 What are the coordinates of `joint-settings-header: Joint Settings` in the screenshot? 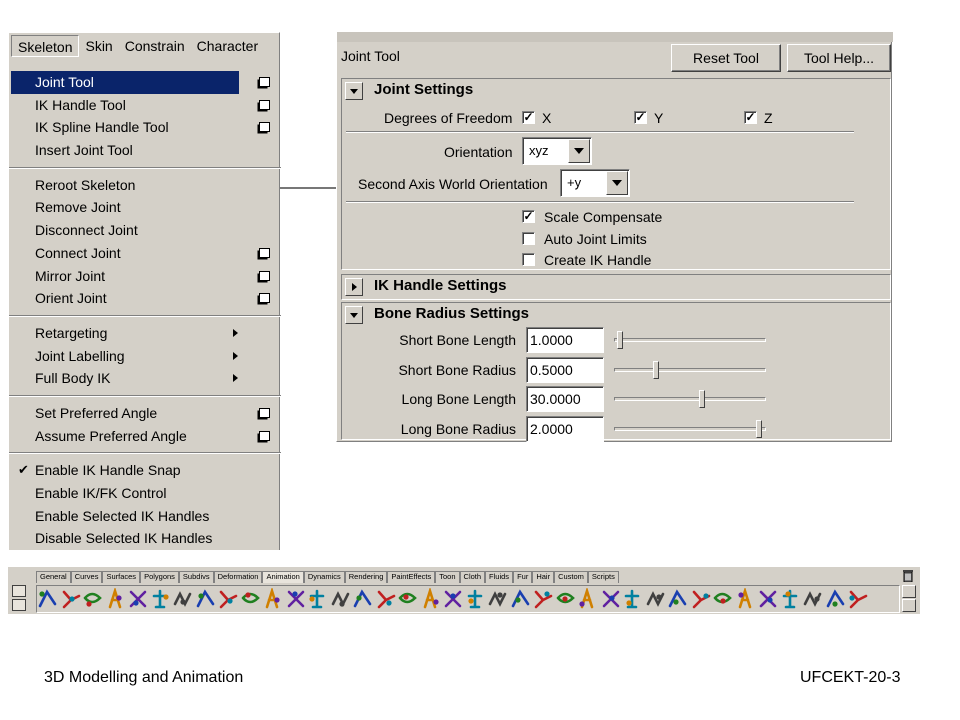 It's located at (616, 91).